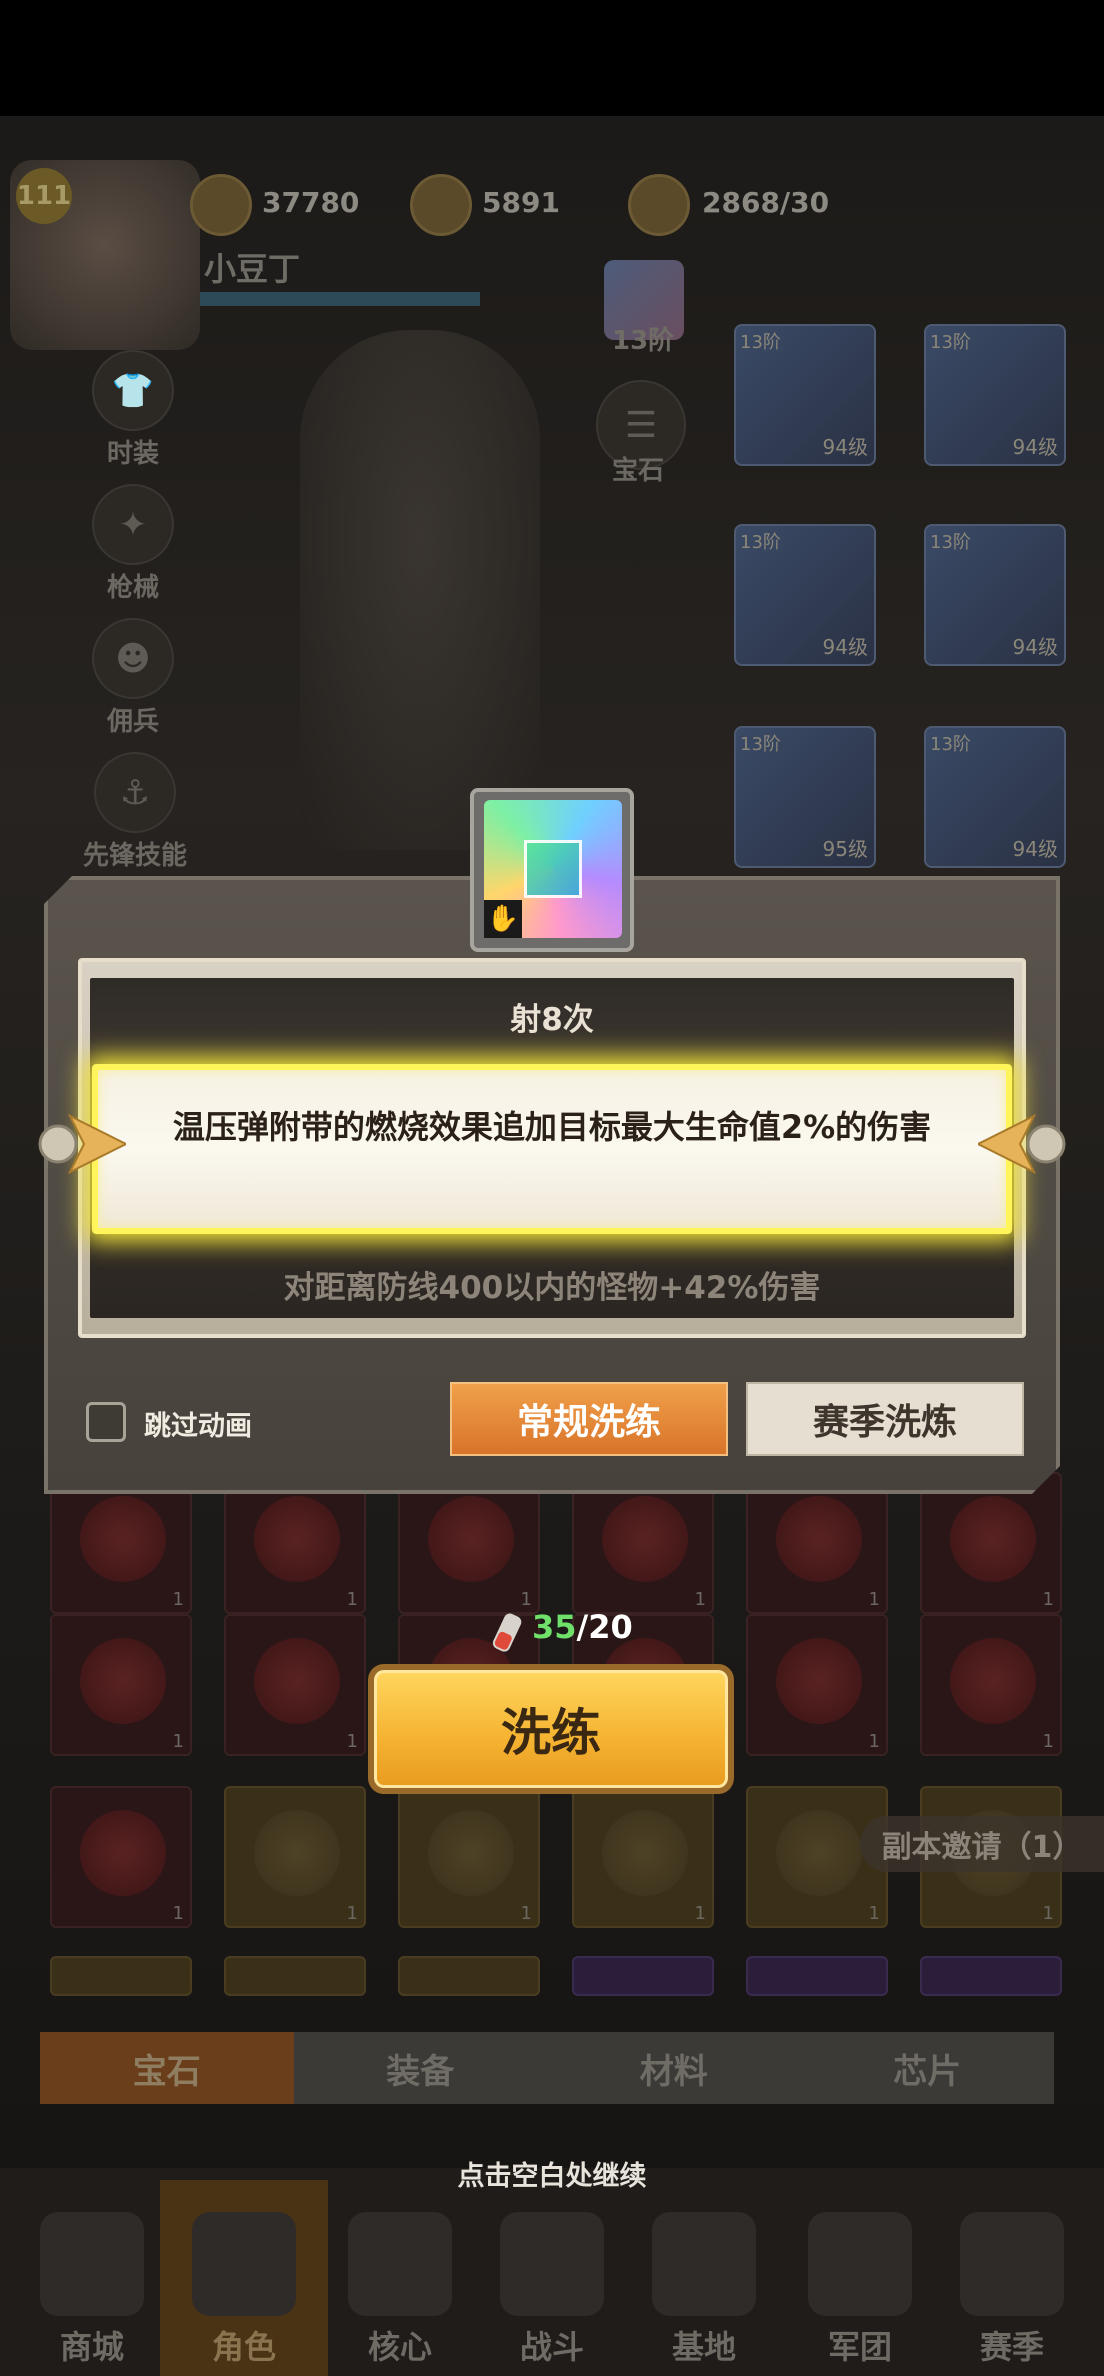 Image resolution: width=1104 pixels, height=2376 pixels. I want to click on diamond-icon, so click(221, 205).